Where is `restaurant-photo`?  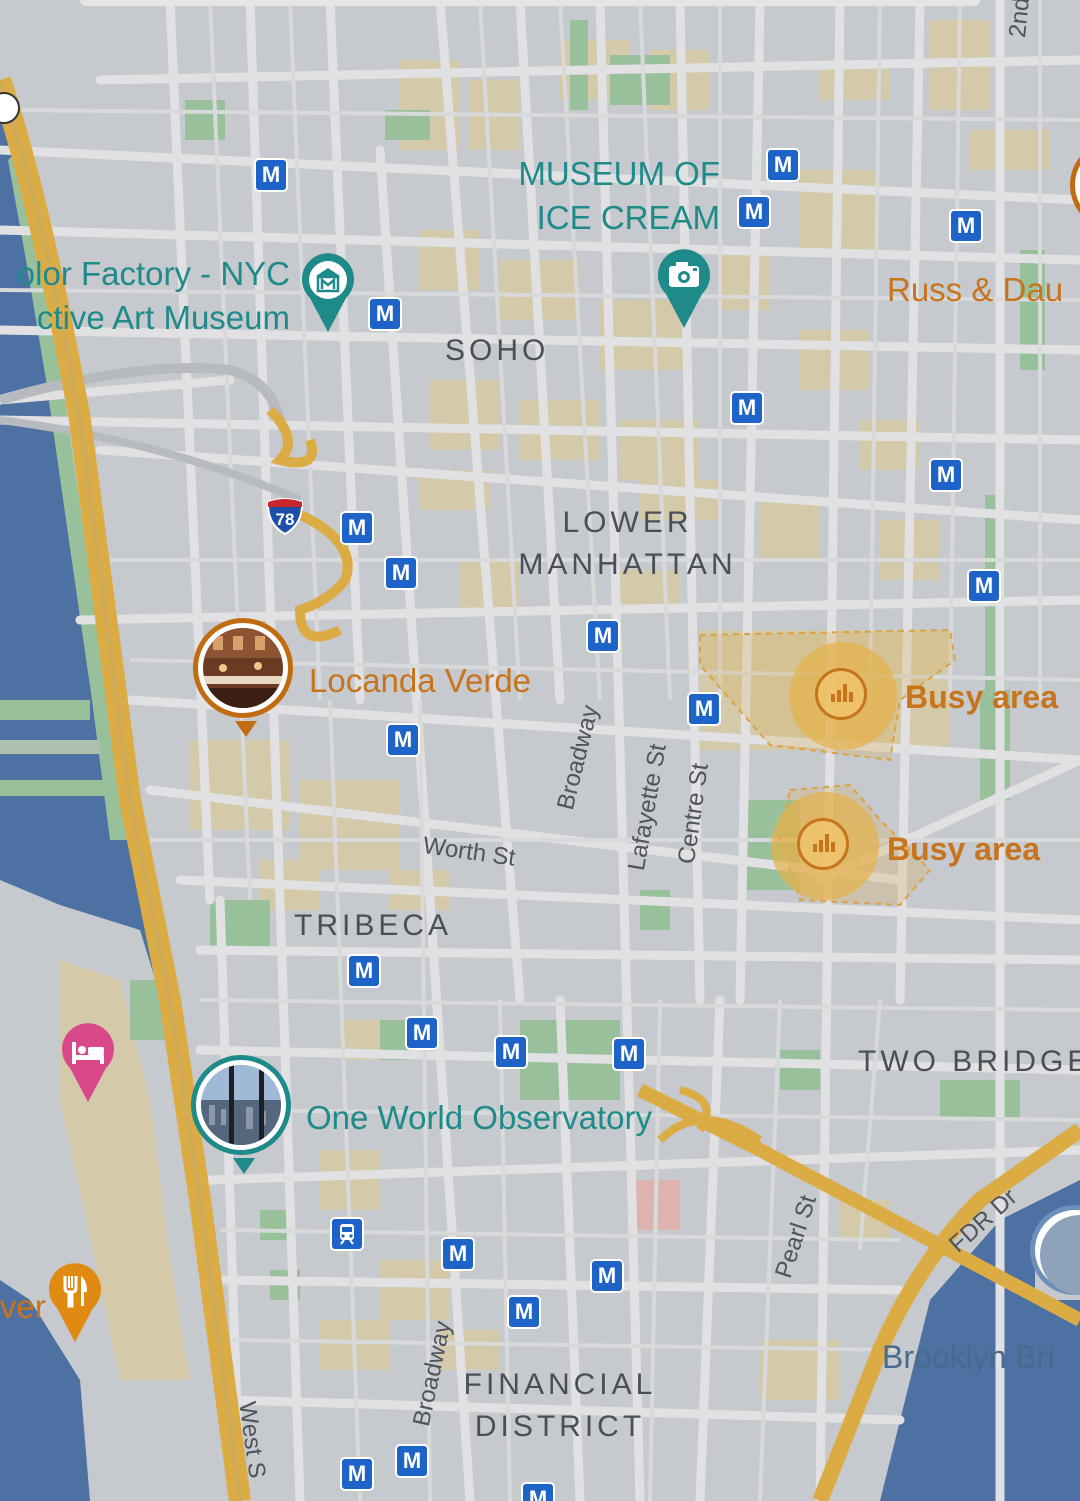
restaurant-photo is located at coordinates (243, 668).